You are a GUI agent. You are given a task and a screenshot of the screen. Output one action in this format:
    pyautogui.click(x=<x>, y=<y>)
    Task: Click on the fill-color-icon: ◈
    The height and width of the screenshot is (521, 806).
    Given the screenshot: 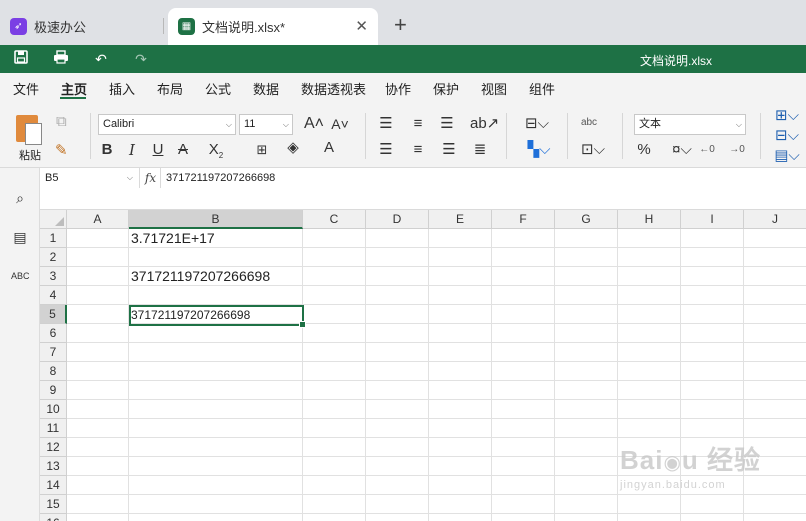 What is the action you would take?
    pyautogui.click(x=293, y=148)
    